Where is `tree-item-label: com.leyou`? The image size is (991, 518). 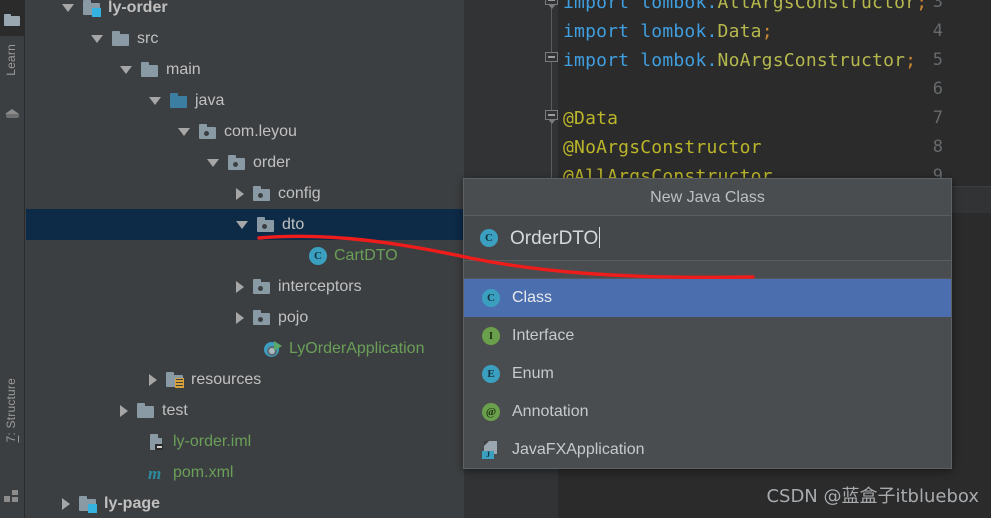 tree-item-label: com.leyou is located at coordinates (260, 131).